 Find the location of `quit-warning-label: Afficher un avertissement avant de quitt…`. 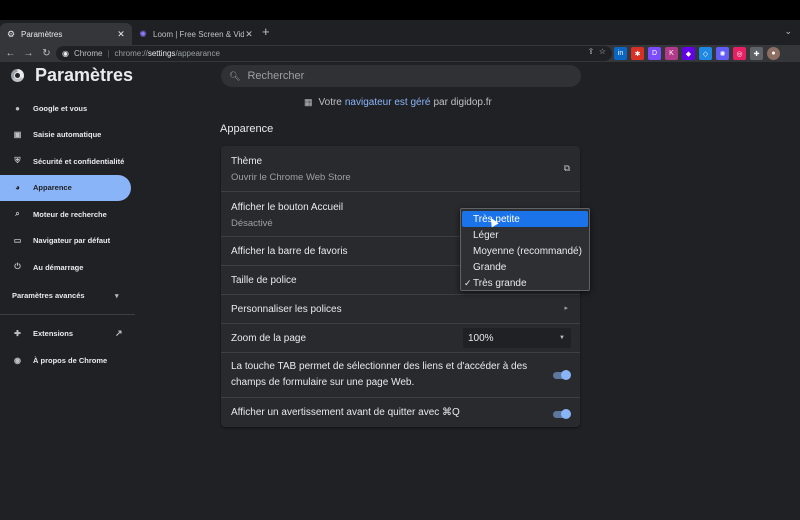

quit-warning-label: Afficher un avertissement avant de quitt… is located at coordinates (345, 412).